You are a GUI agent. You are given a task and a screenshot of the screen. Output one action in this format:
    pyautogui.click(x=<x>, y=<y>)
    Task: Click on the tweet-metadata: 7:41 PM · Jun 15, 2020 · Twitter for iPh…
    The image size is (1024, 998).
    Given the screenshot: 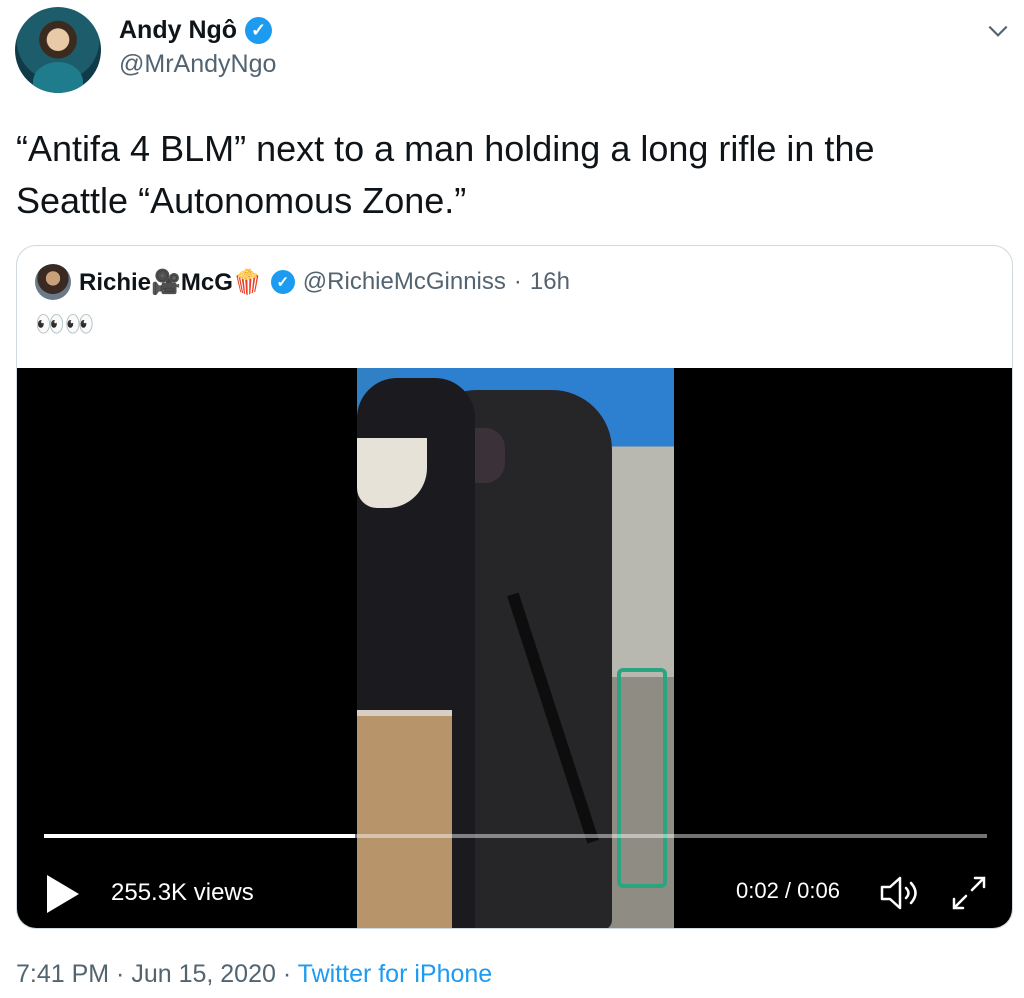 What is the action you would take?
    pyautogui.click(x=254, y=974)
    